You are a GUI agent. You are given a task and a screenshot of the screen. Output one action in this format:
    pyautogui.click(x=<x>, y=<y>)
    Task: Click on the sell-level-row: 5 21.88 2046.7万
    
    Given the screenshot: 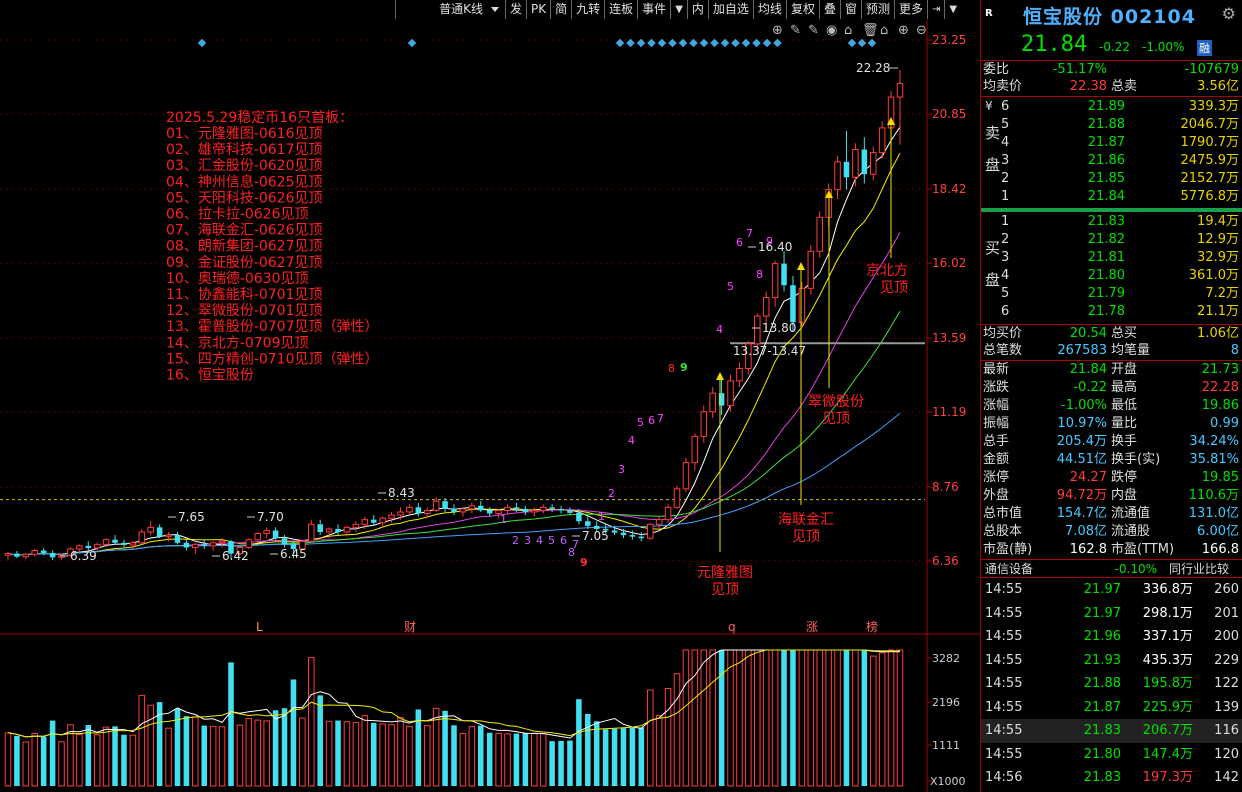 What is the action you would take?
    pyautogui.click(x=1111, y=125)
    